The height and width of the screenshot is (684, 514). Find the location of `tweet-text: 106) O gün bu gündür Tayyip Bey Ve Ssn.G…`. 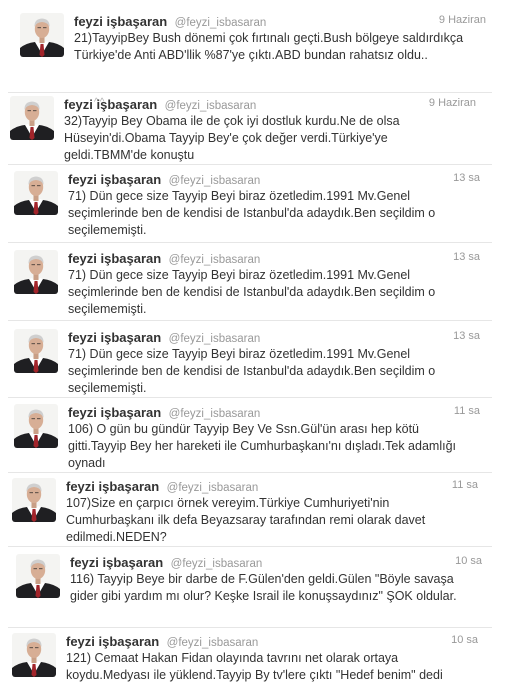

tweet-text: 106) O gün bu gündür Tayyip Bey Ve Ssn.G… is located at coordinates (262, 446).